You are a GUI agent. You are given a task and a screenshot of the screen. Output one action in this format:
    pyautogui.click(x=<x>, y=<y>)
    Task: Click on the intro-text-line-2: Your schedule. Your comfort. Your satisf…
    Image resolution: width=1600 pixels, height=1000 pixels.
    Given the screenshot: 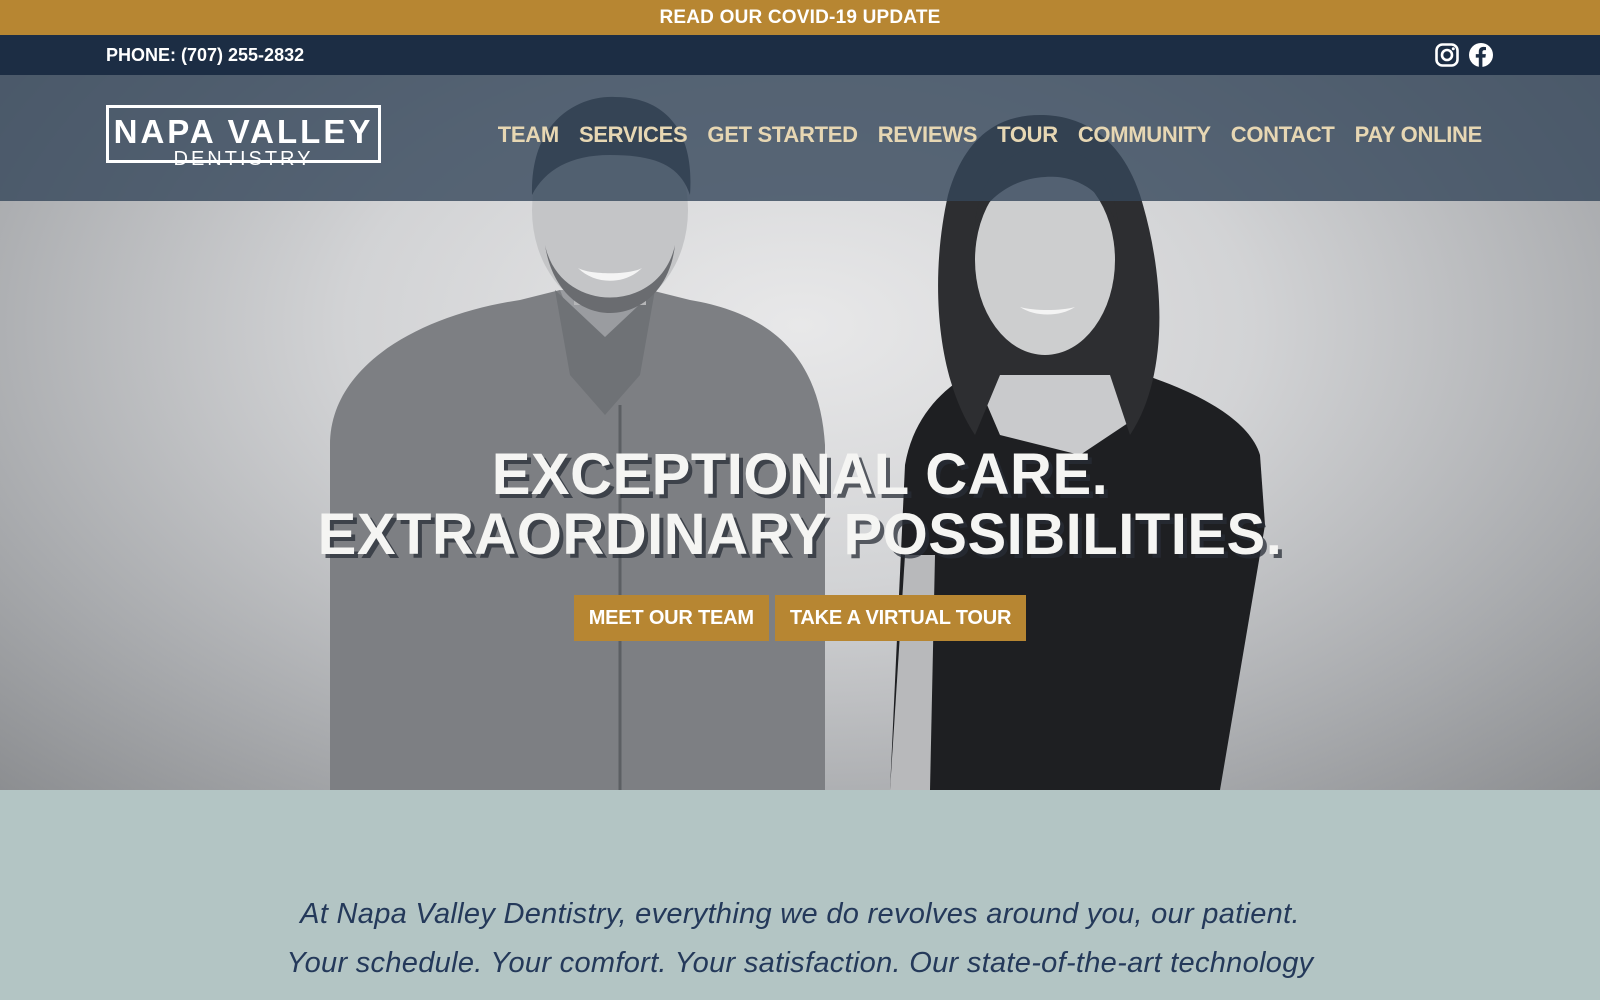 What is the action you would take?
    pyautogui.click(x=800, y=963)
    